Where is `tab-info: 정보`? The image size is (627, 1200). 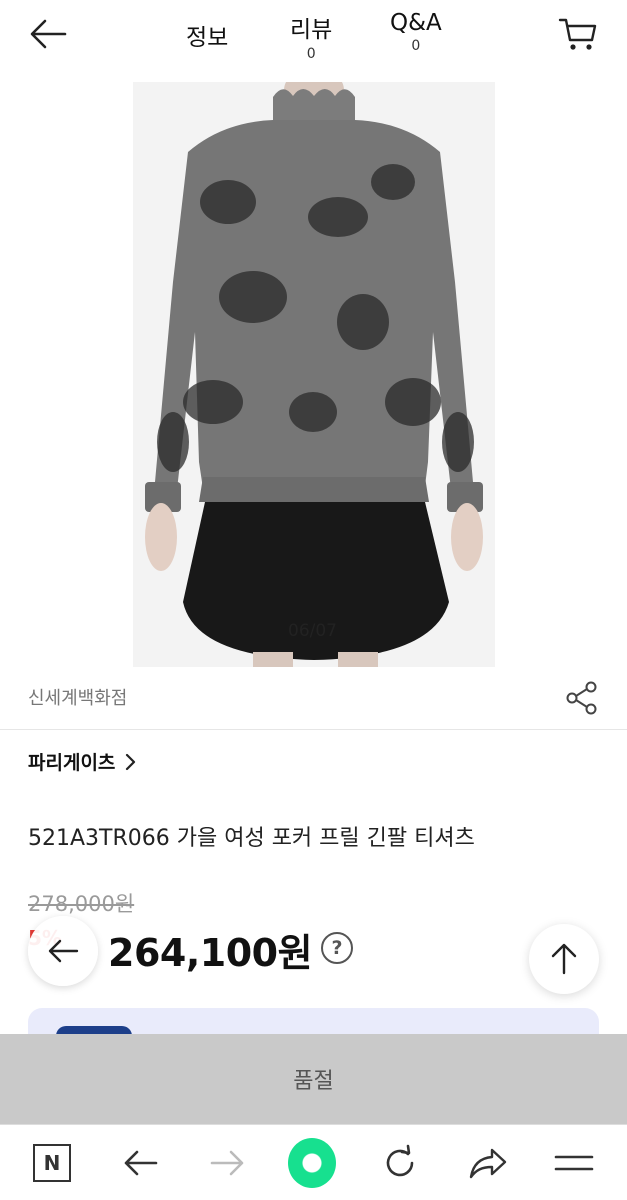
tab-info: 정보 is located at coordinates (207, 35).